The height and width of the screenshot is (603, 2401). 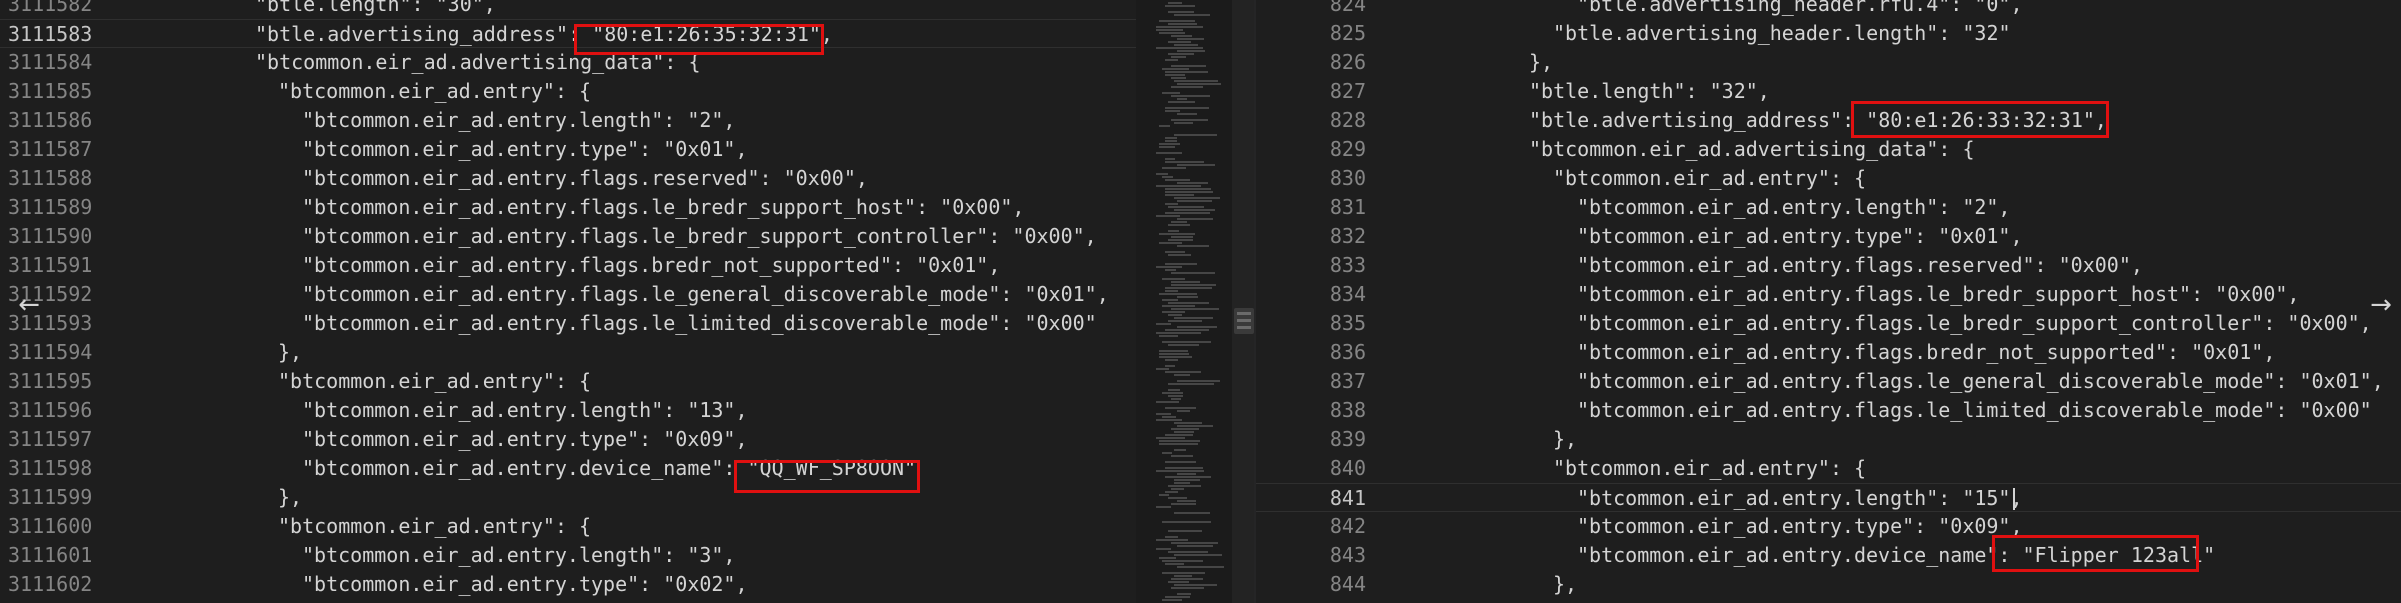 What do you see at coordinates (1828, 236) in the screenshot?
I see `code-line: 832 "btcommon.eir_ad.entry.type": "0x01",` at bounding box center [1828, 236].